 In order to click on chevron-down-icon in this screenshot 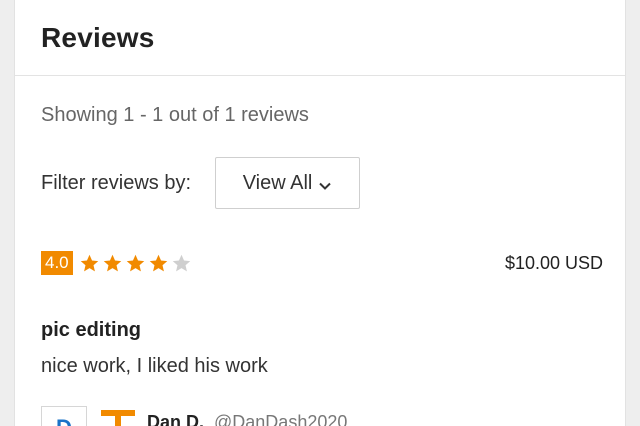, I will do `click(325, 183)`.